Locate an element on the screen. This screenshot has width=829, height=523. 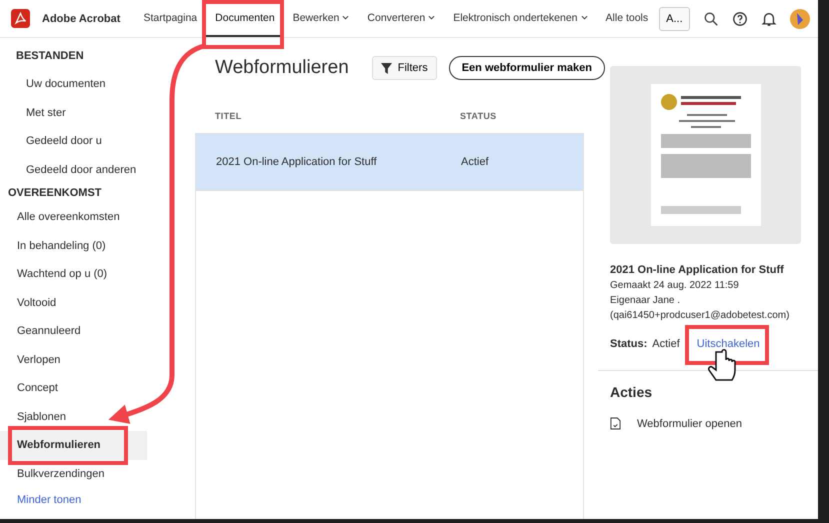
table-cell-text: 2021 On-line Application for Stuff is located at coordinates (297, 162).